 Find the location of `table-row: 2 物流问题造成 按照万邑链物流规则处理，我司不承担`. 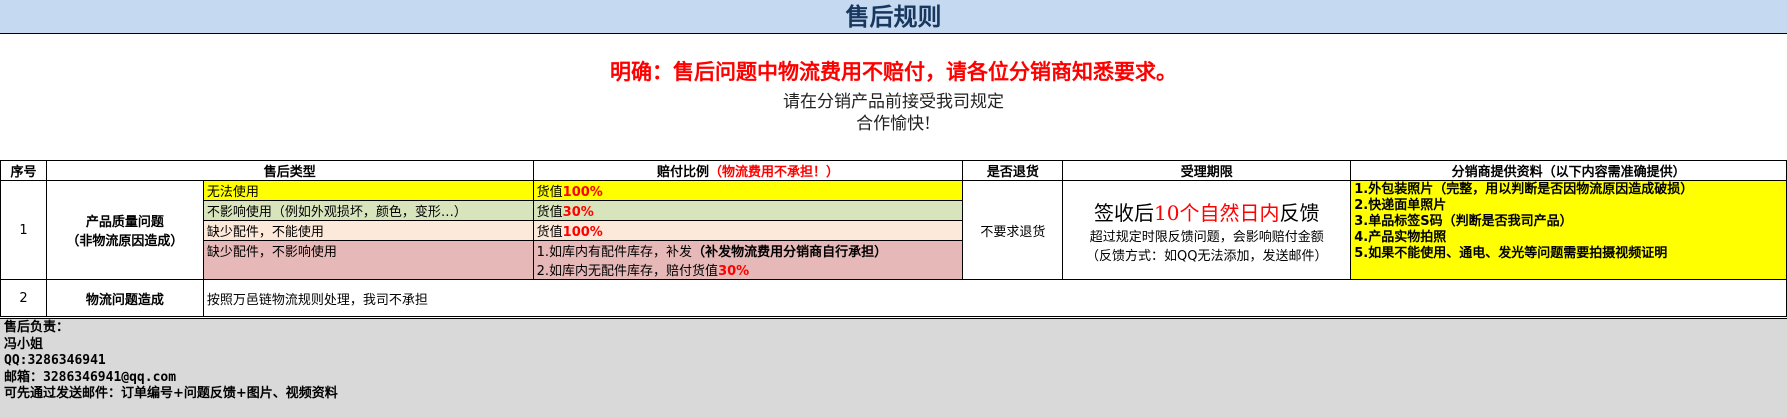

table-row: 2 物流问题造成 按照万邑链物流规则处理，我司不承担 is located at coordinates (893, 298).